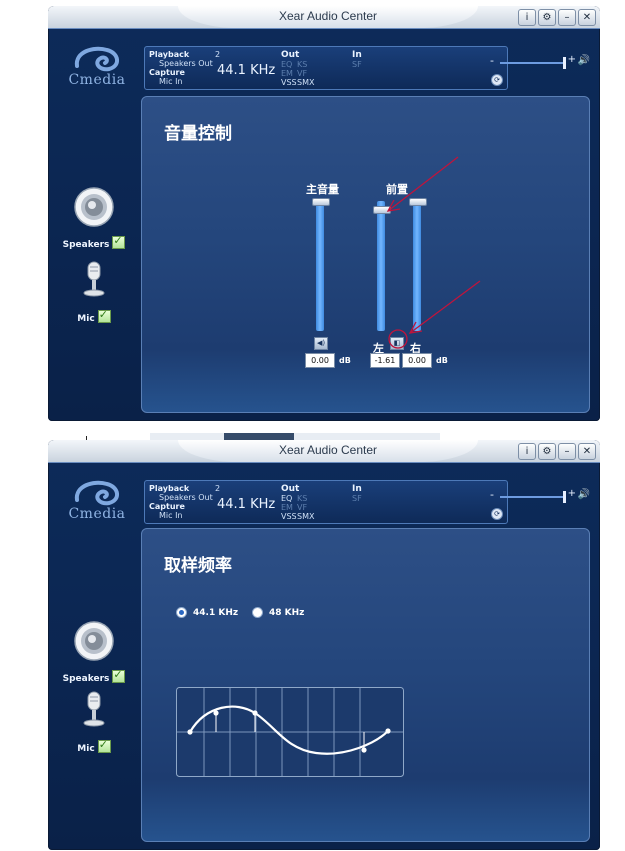 This screenshot has width=625, height=851. Describe the element at coordinates (290, 732) in the screenshot. I see `waveform-graphic` at that location.